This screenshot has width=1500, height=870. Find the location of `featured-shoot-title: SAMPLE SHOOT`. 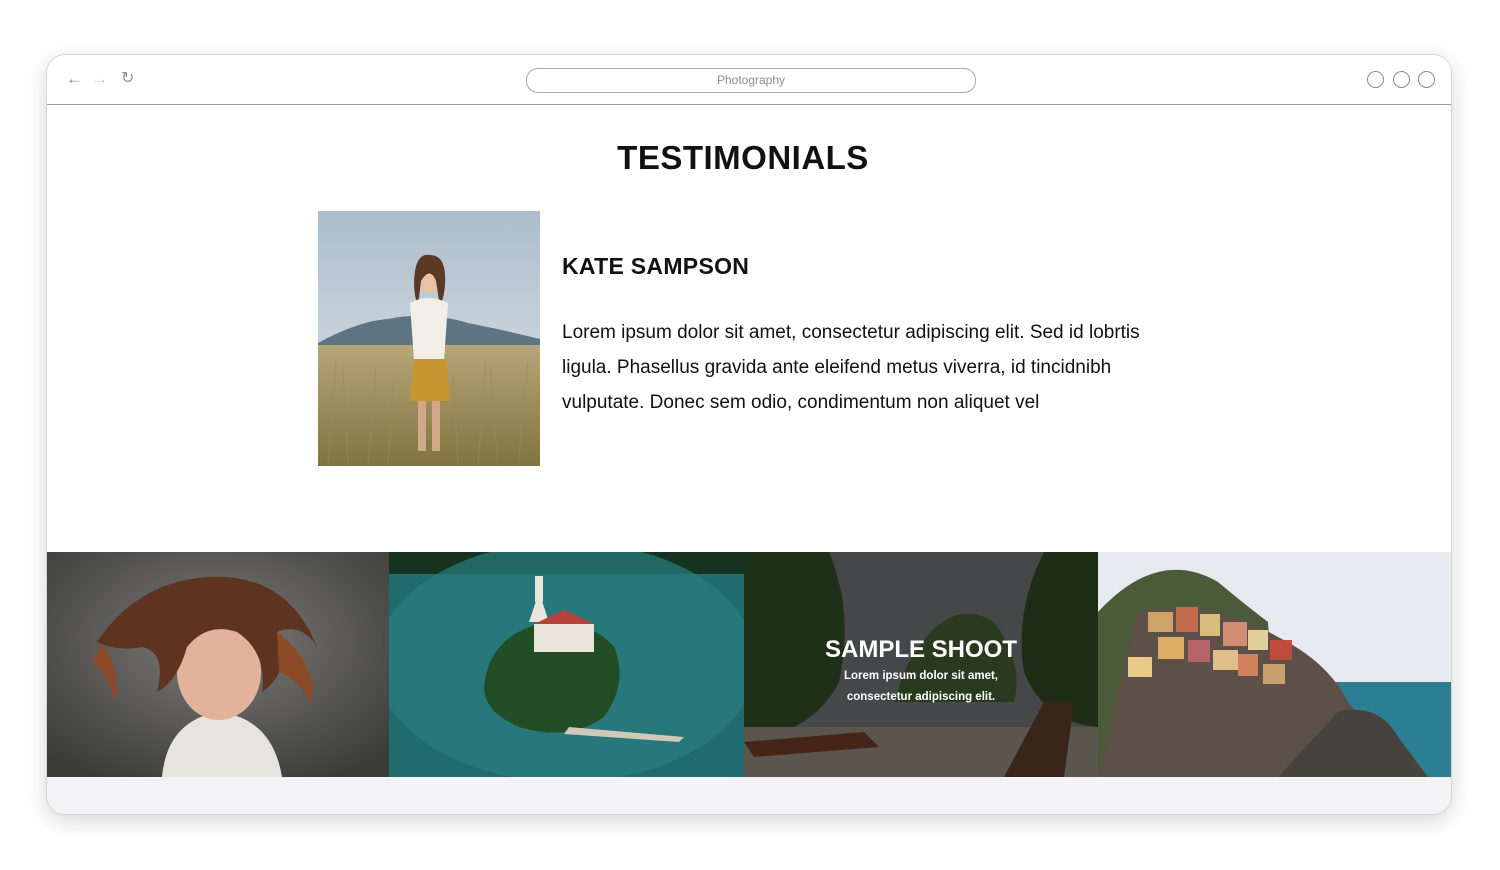

featured-shoot-title: SAMPLE SHOOT is located at coordinates (920, 649).